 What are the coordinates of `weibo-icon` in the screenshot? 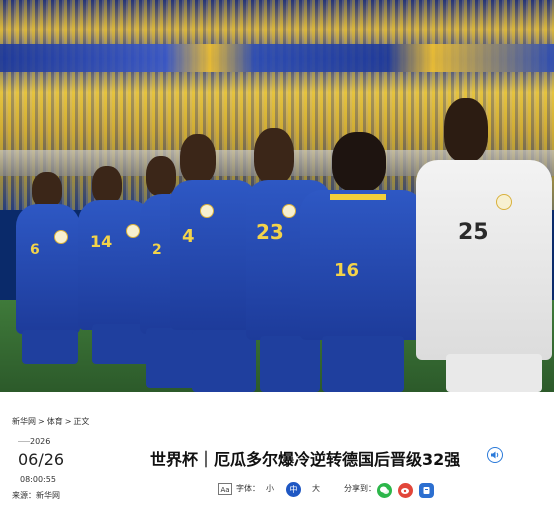 It's located at (405, 490).